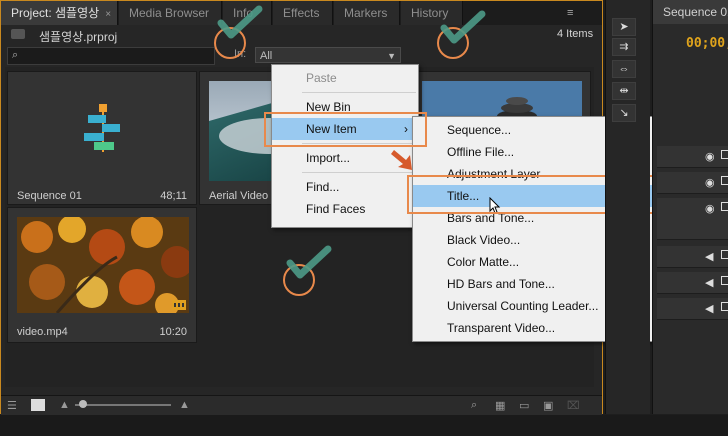 Image resolution: width=728 pixels, height=436 pixels. I want to click on tab-project-label: Project: 샘플영상, so click(55, 13).